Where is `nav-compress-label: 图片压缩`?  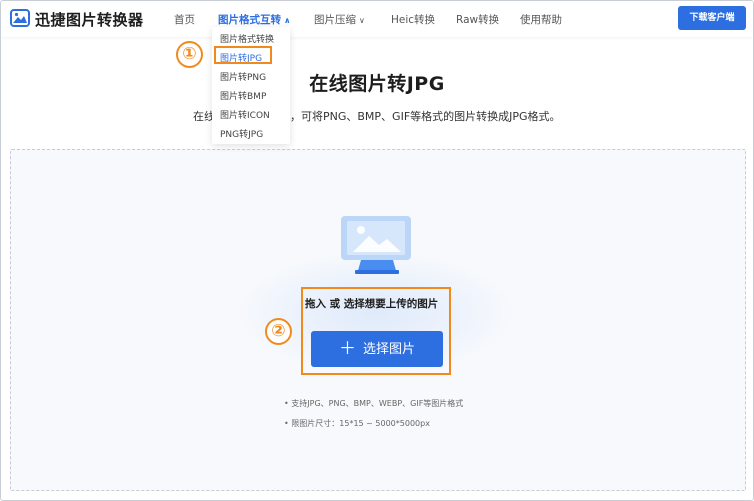 nav-compress-label: 图片压缩 is located at coordinates (335, 20).